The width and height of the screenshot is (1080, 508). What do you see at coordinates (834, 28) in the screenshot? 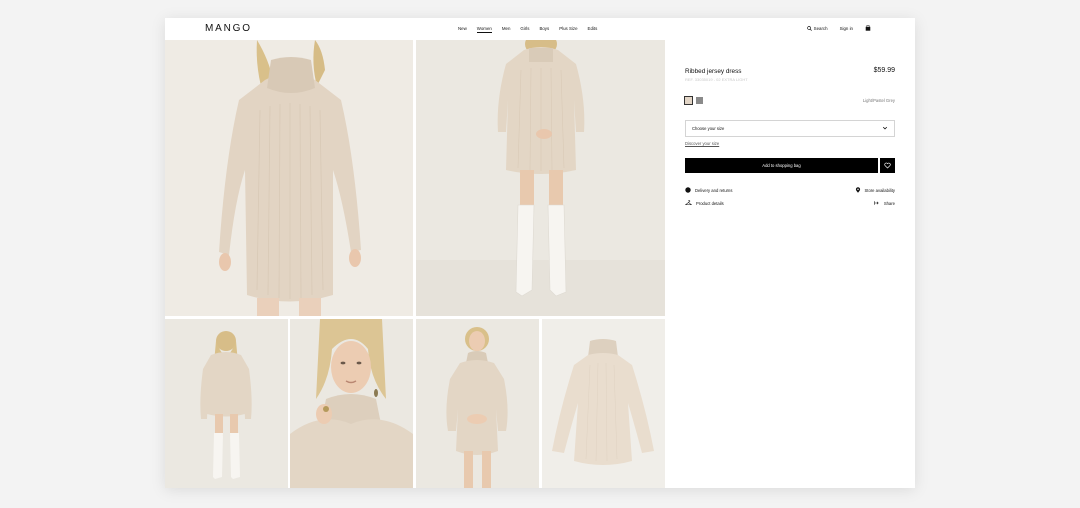
I see `header-tools: Search Sign in` at bounding box center [834, 28].